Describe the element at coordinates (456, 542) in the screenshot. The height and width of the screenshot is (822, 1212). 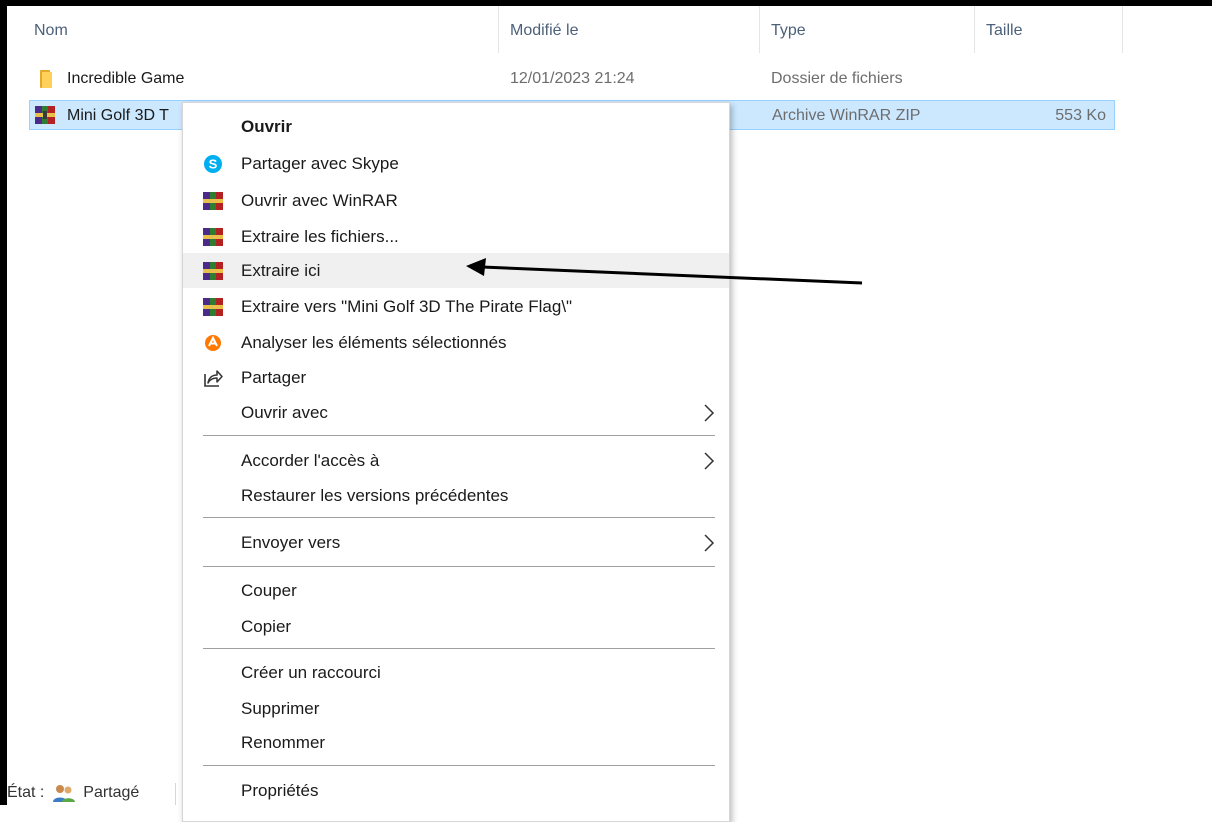
I see `menu-item-send-to: Envoyer vers` at that location.